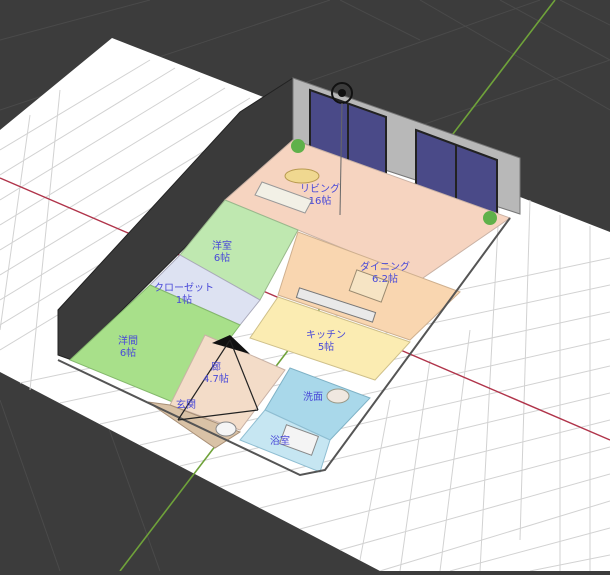 The height and width of the screenshot is (575, 610). I want to click on coffee-table, so click(302, 176).